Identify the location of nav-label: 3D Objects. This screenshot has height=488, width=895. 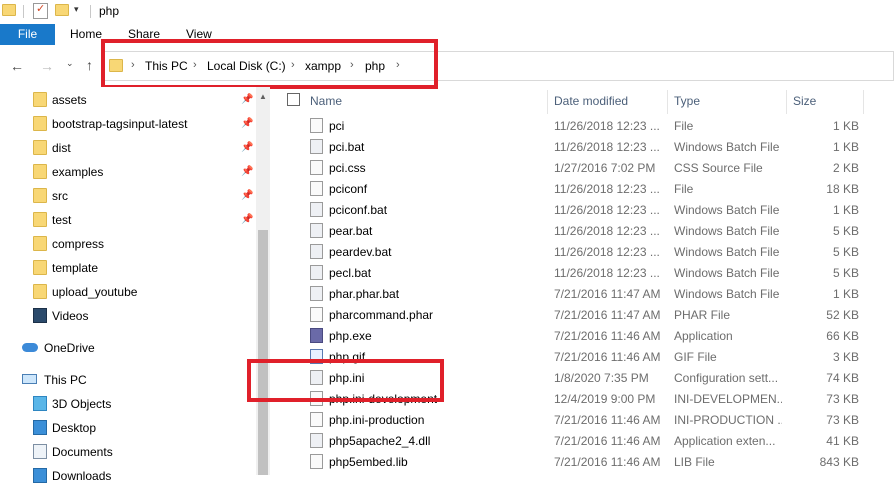
(82, 404).